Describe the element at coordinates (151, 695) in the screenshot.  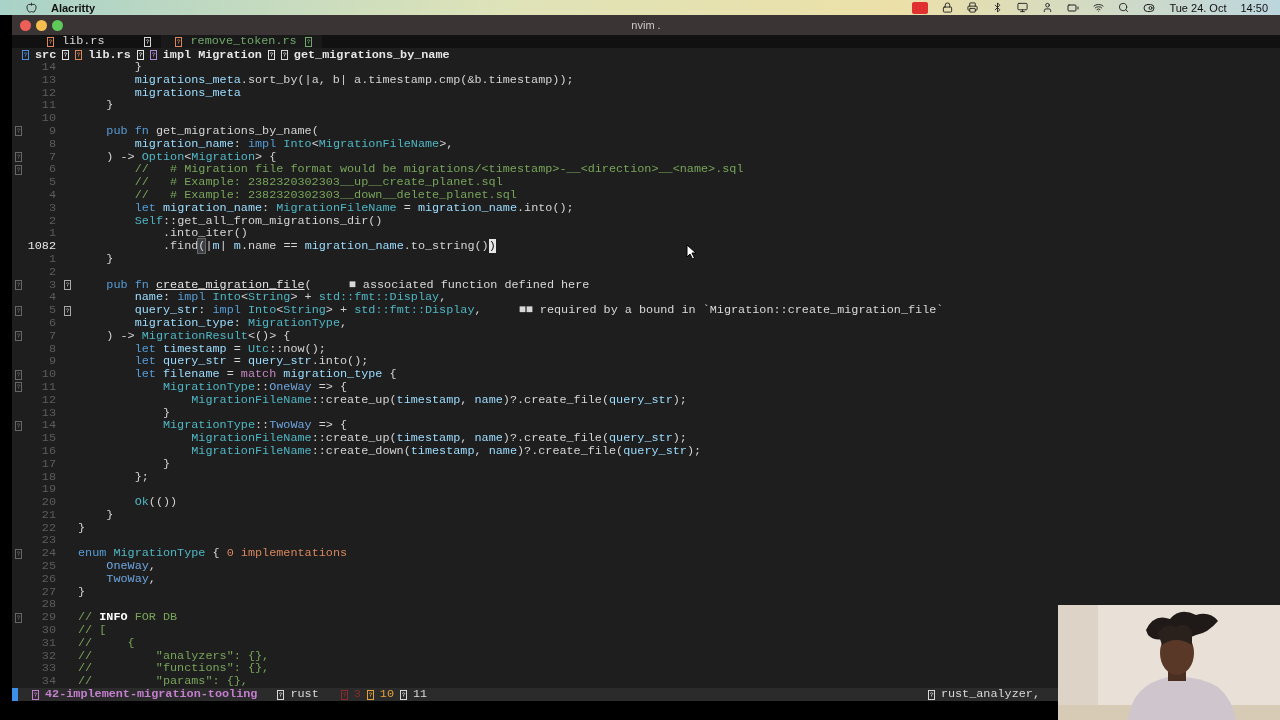
I see `git-branch: 42-implement-migration-tooling` at that location.